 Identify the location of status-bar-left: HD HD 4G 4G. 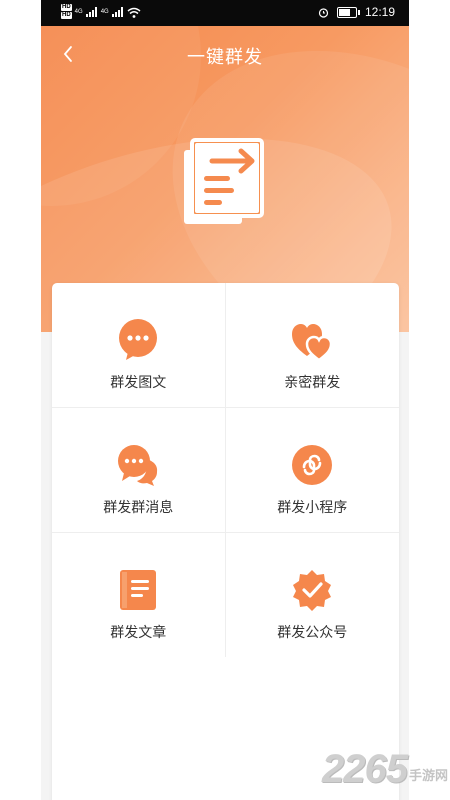
(101, 12).